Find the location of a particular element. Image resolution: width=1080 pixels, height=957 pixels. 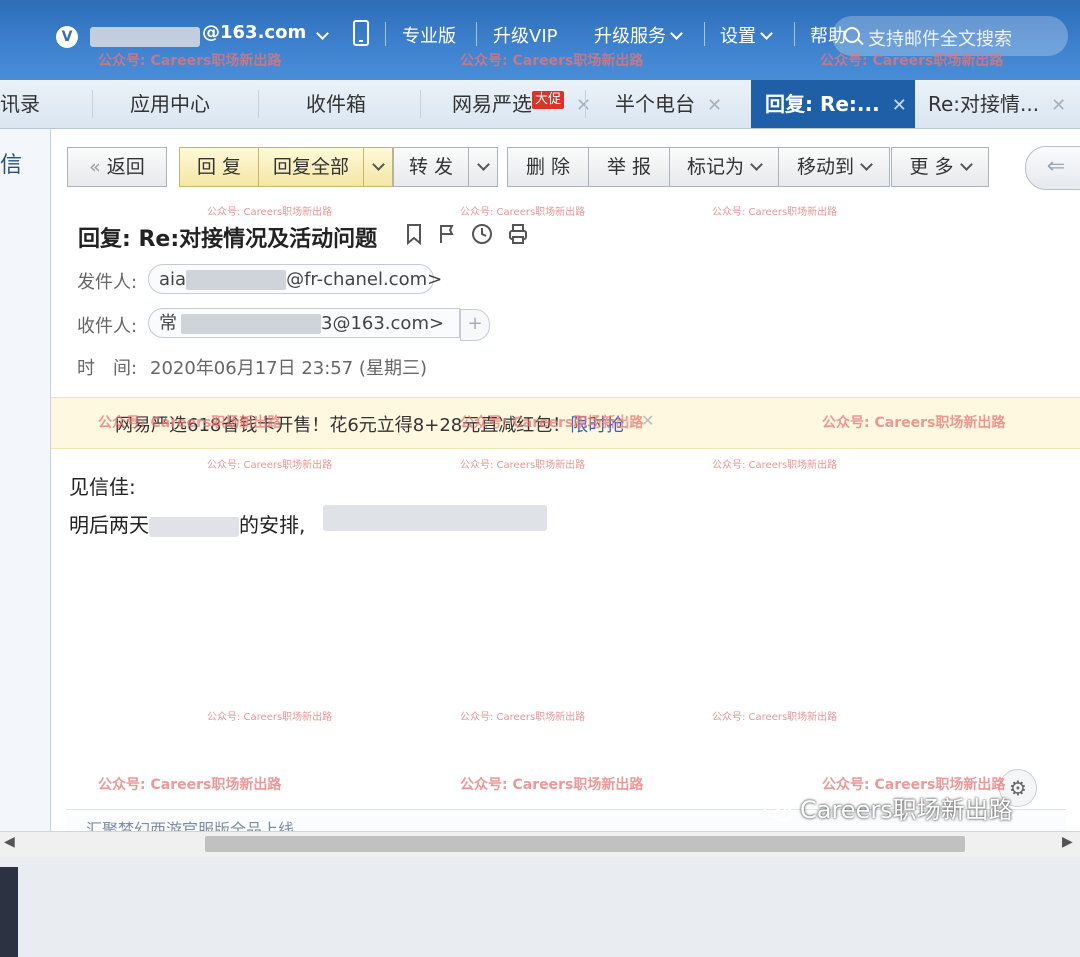

promo-banner: 网易严选618省钱卡开售！花6元立得8+28元直减红包！限时抢 ✕ is located at coordinates (565, 423).